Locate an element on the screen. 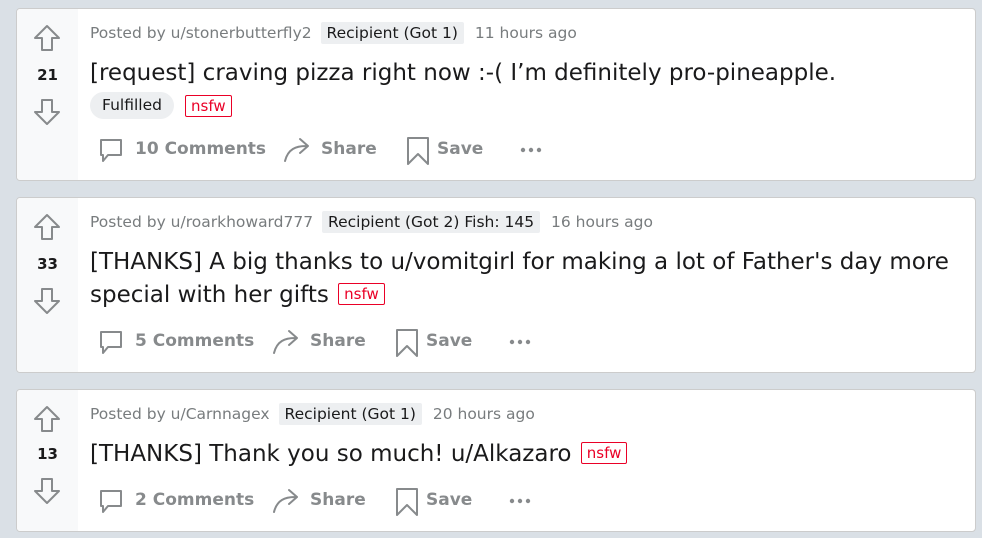  post-time: 20 hours ago is located at coordinates (484, 414).